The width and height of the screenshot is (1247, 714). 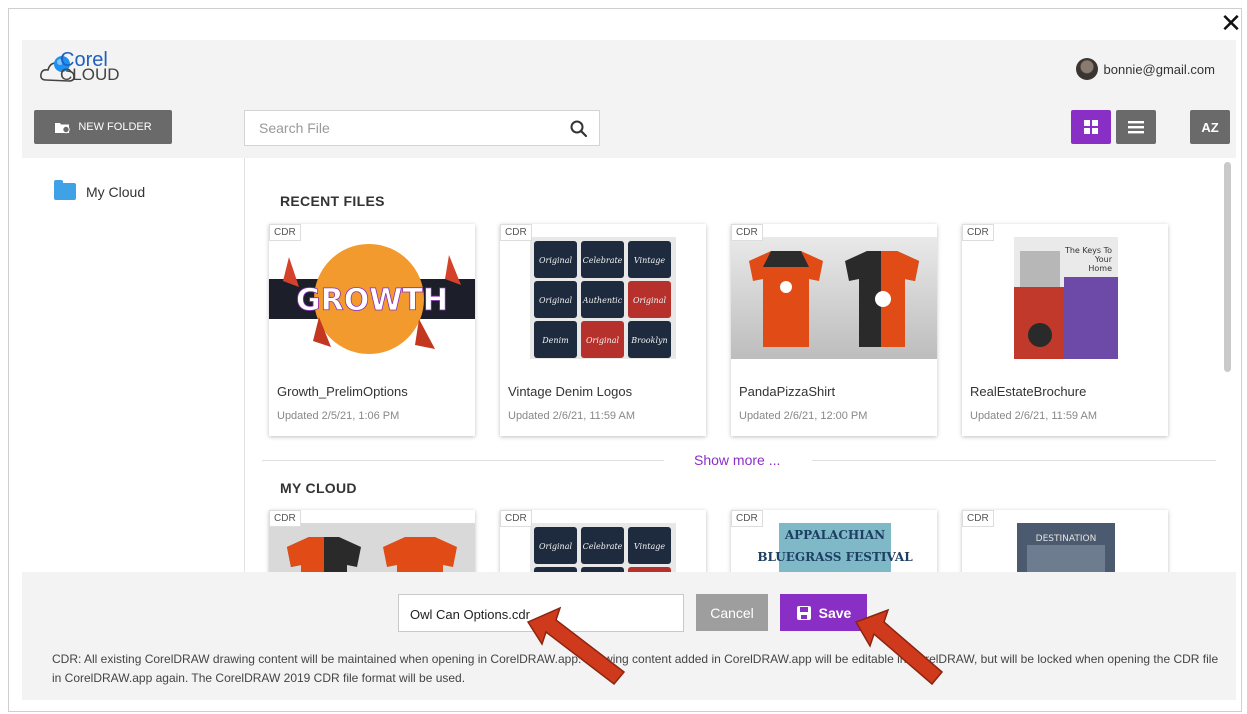 I want to click on new-folder-icon, so click(x=63, y=127).